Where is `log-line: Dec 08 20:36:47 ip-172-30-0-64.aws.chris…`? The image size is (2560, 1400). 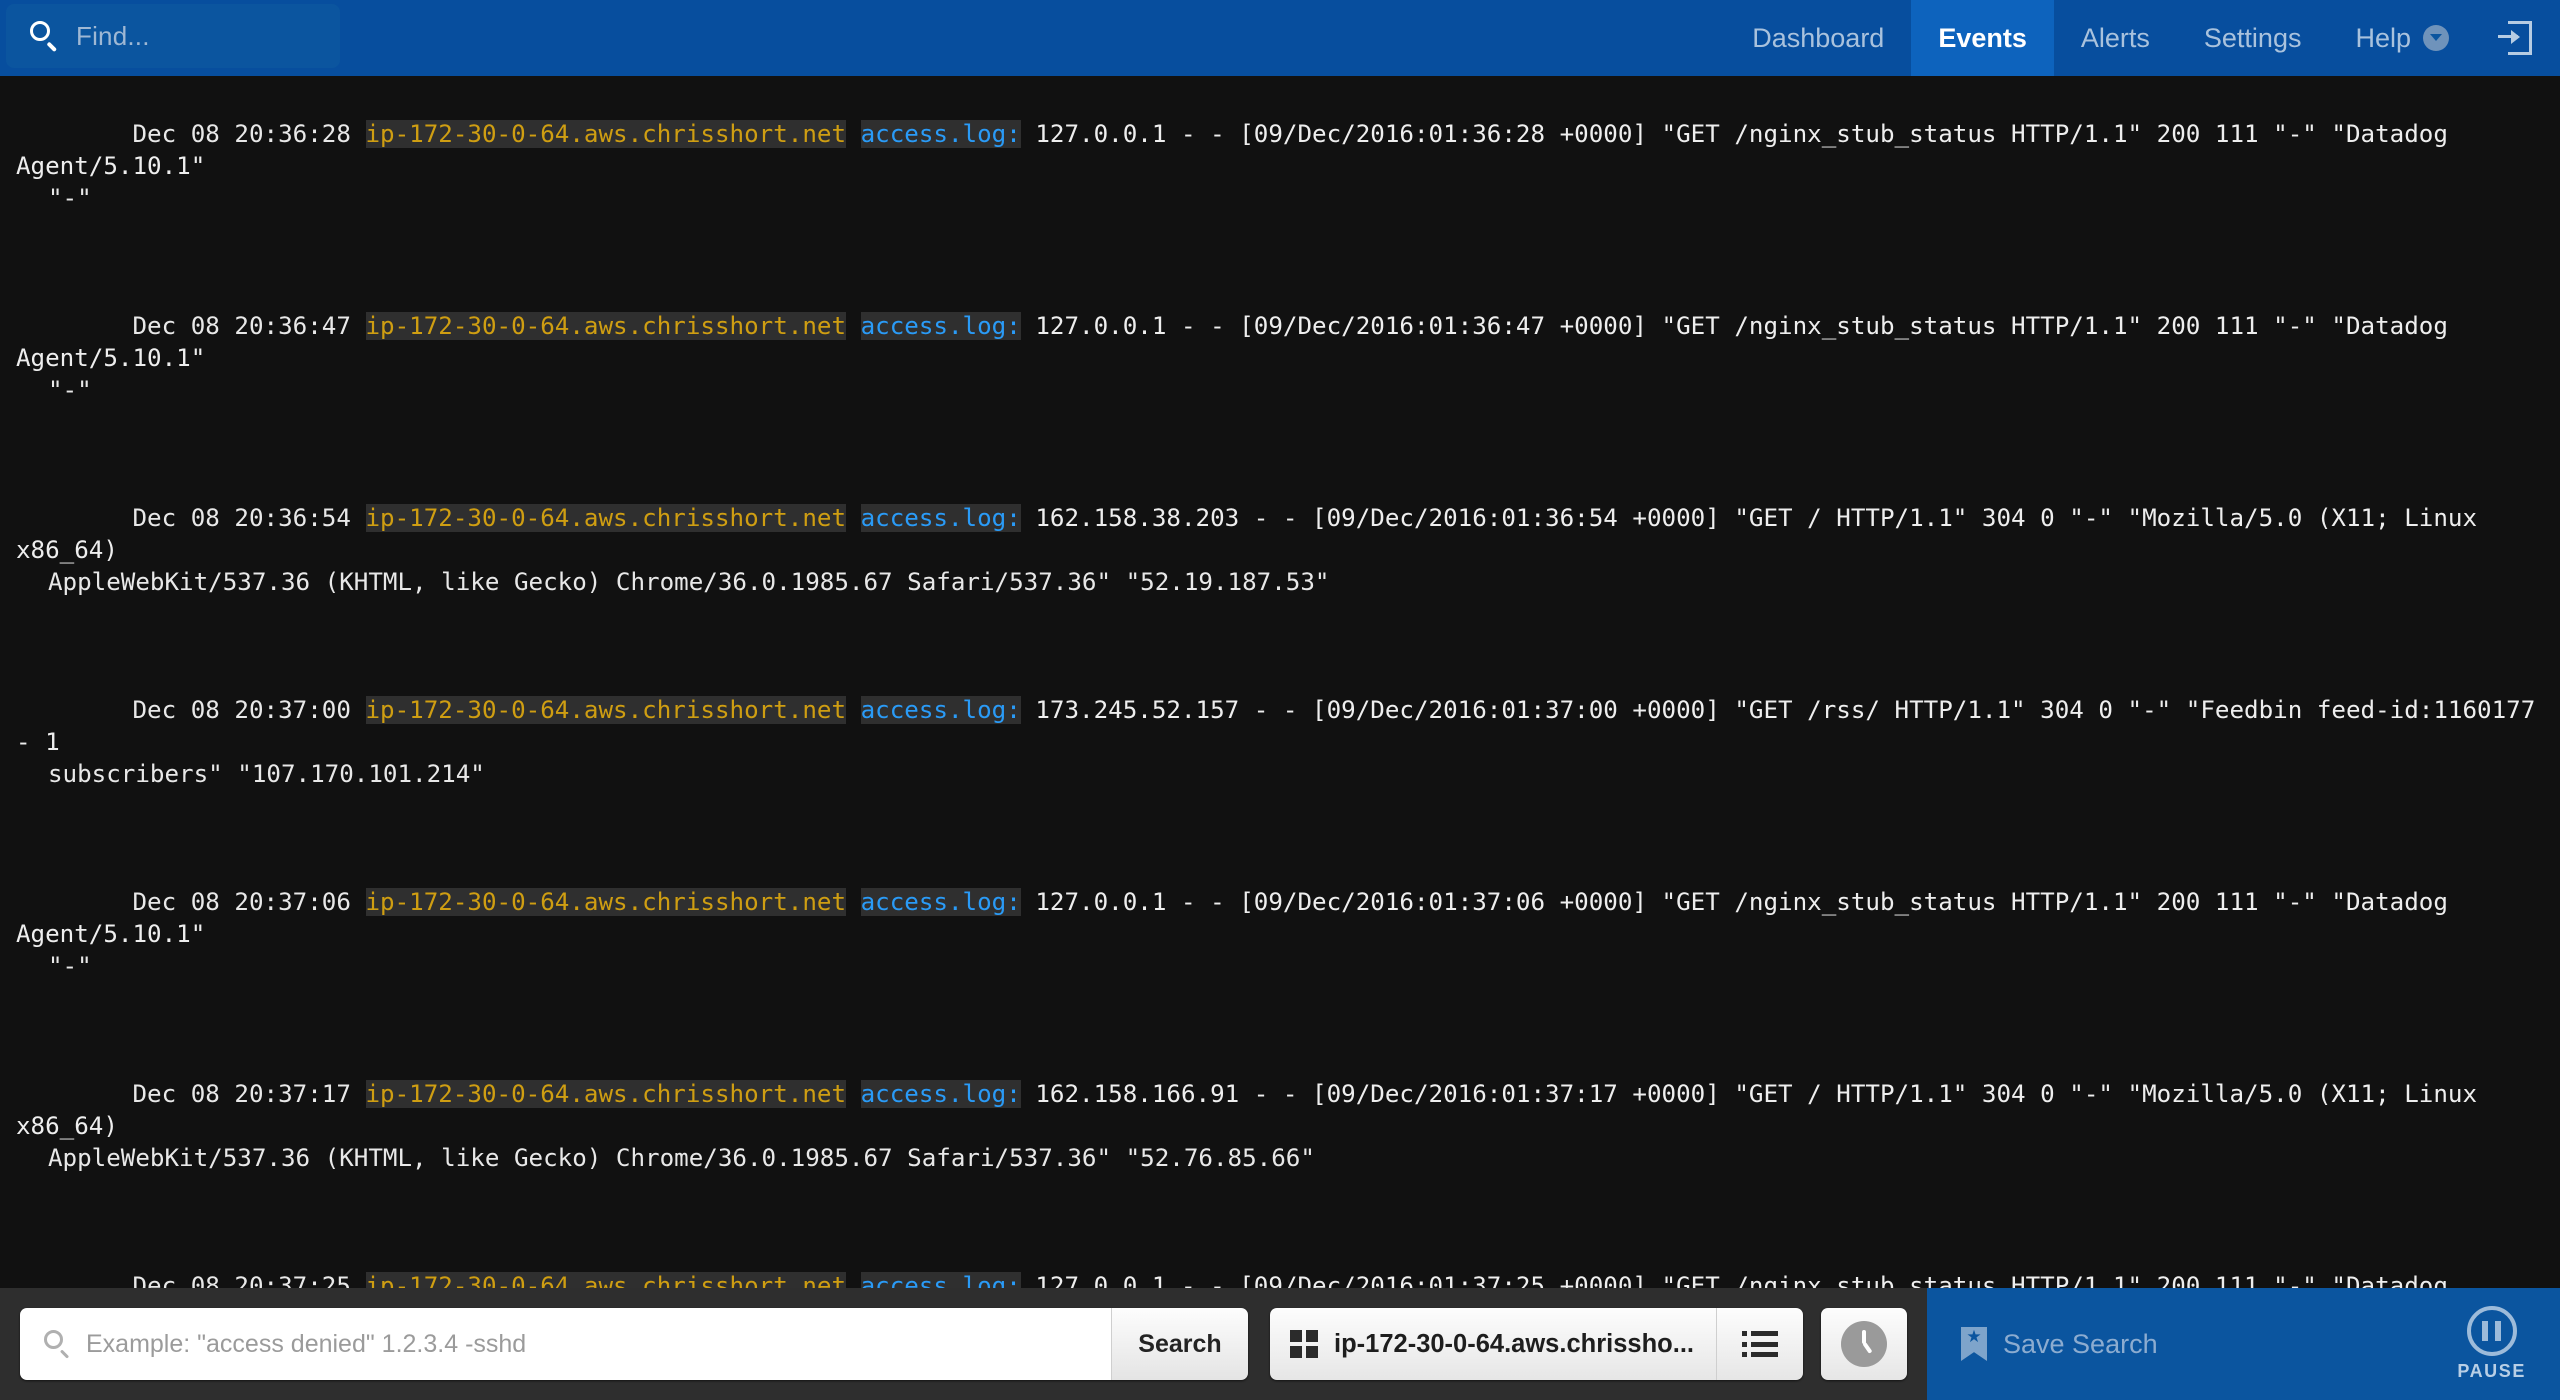 log-line: Dec 08 20:36:47 ip-172-30-0-64.aws.chris… is located at coordinates (1280, 374).